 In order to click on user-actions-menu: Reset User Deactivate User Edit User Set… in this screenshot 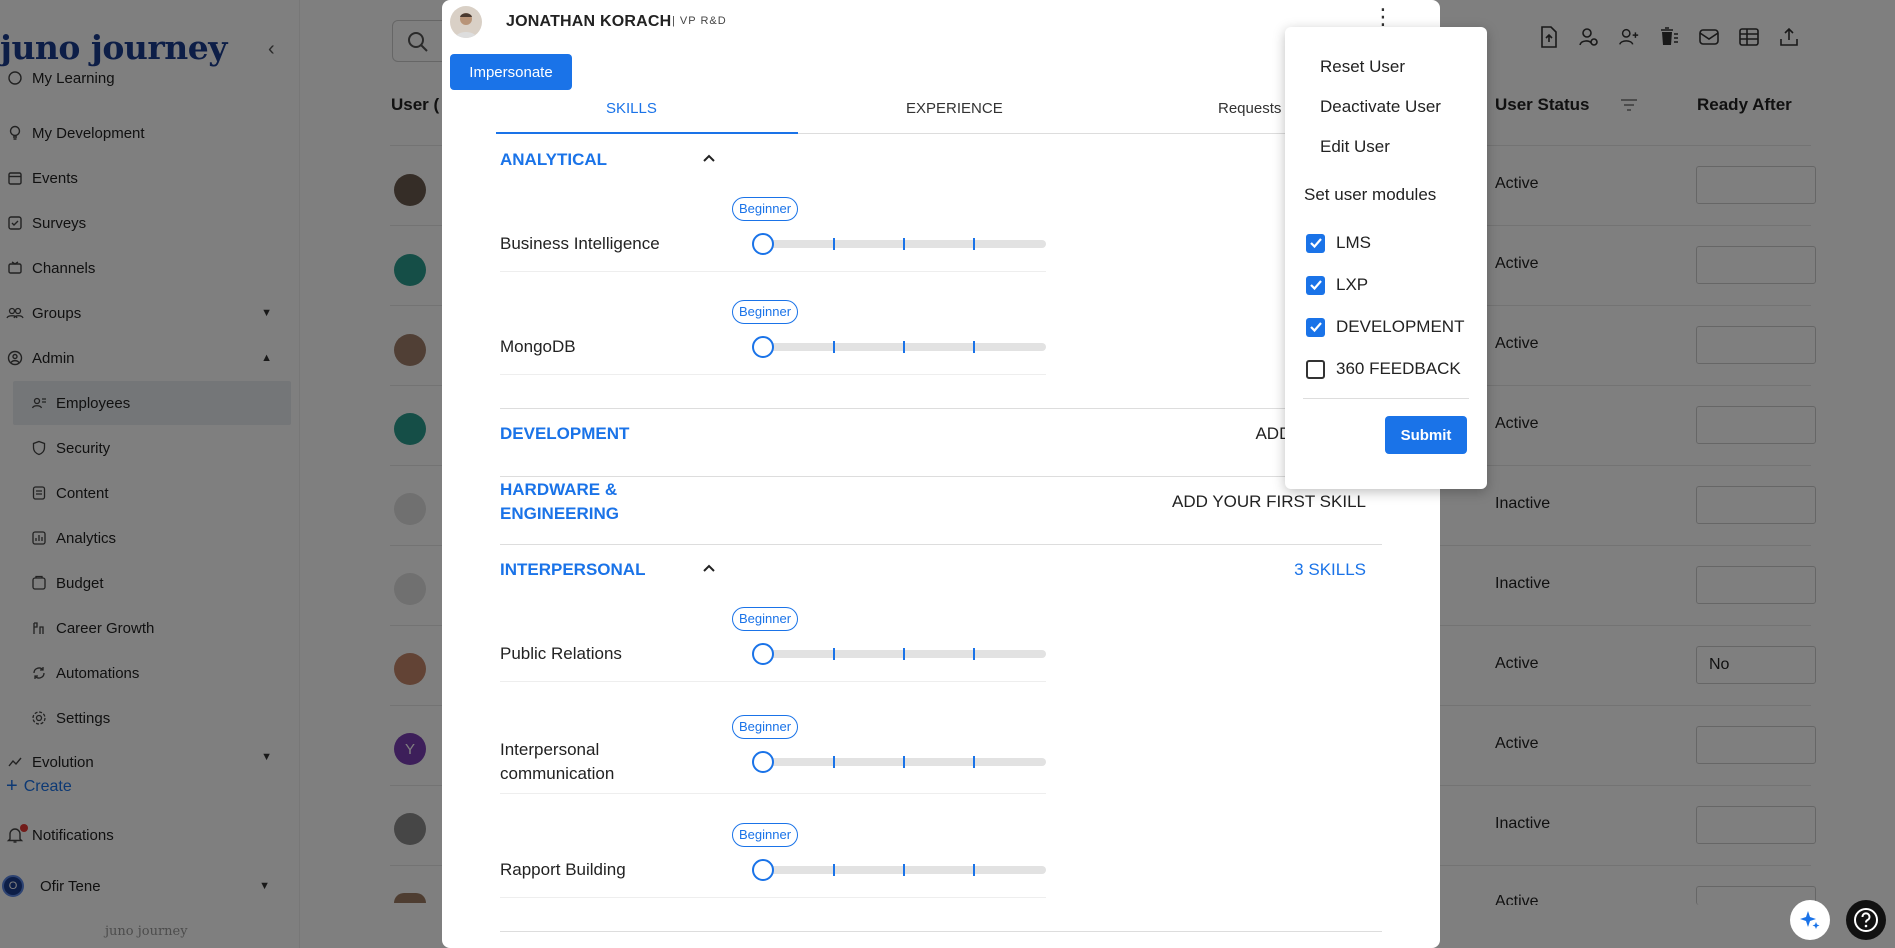, I will do `click(1386, 258)`.